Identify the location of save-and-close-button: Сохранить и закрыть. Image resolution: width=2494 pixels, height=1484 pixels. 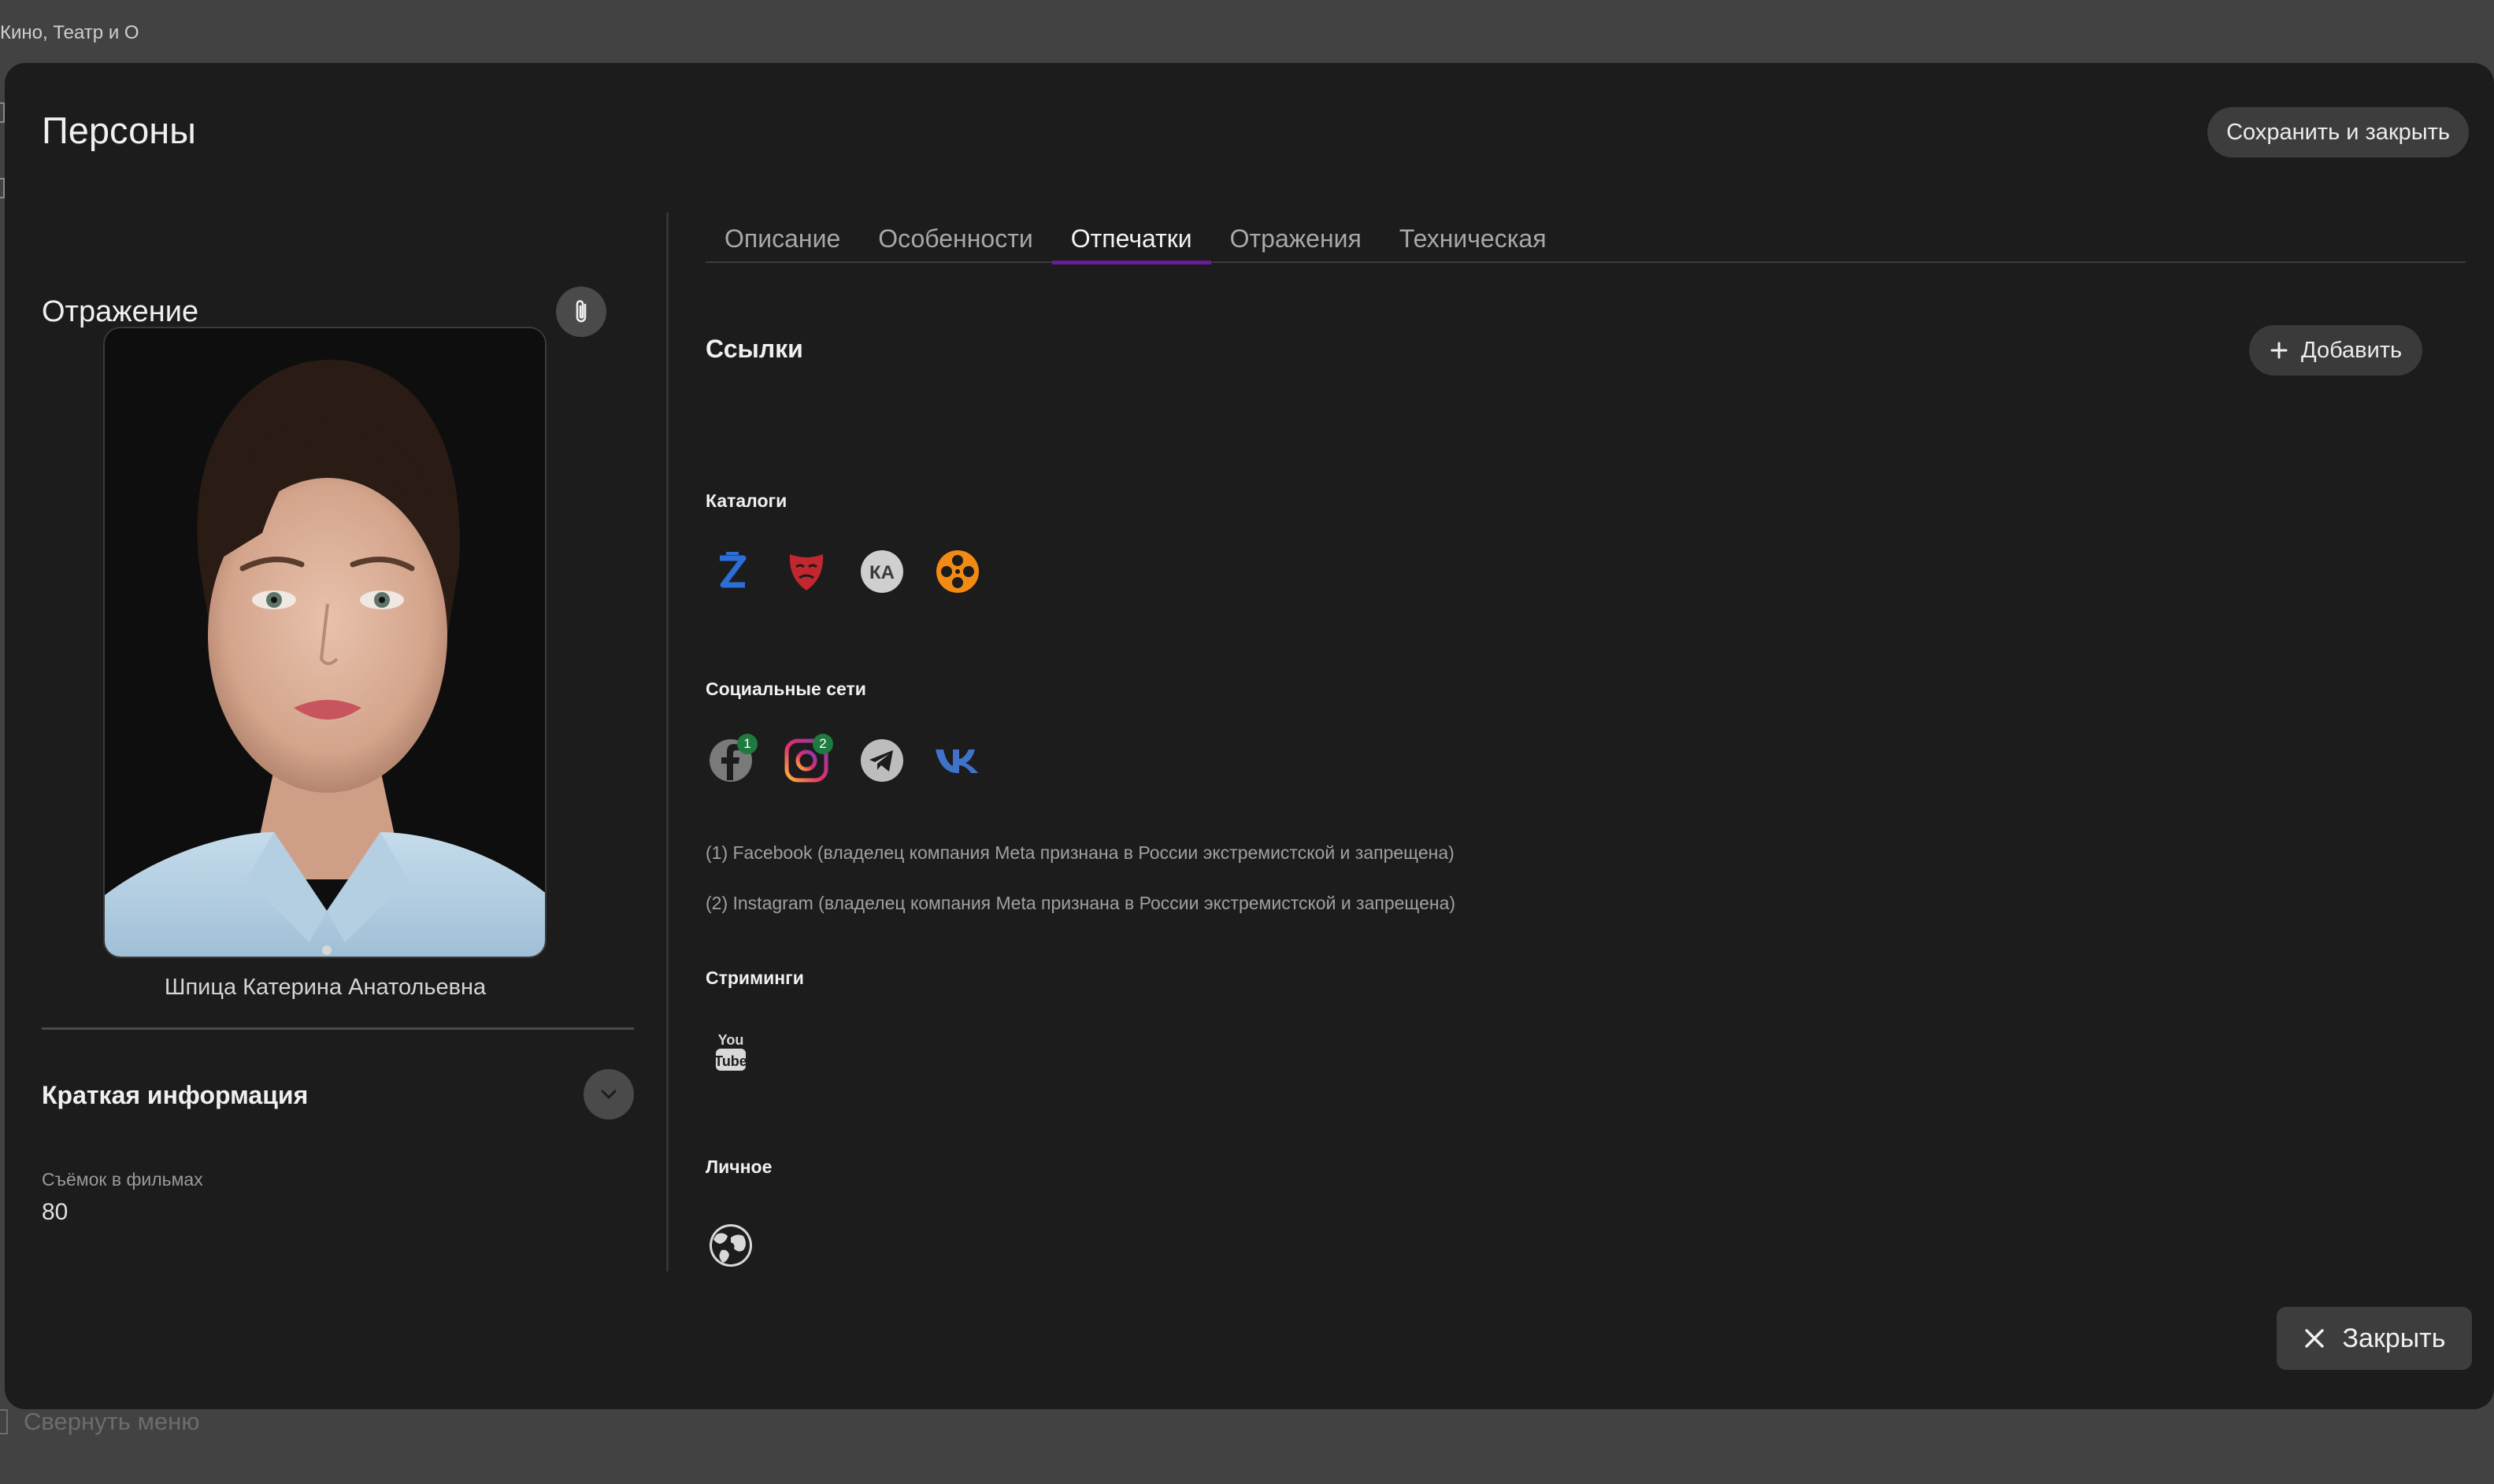
(2338, 132).